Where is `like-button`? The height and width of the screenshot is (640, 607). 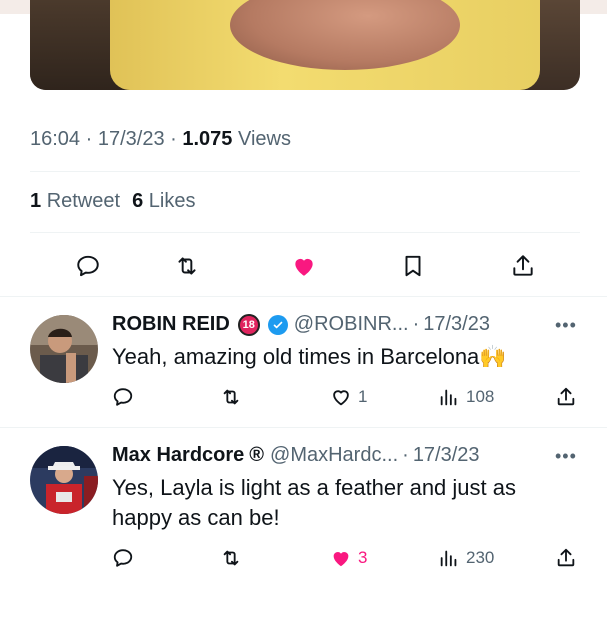
like-button is located at coordinates (304, 266).